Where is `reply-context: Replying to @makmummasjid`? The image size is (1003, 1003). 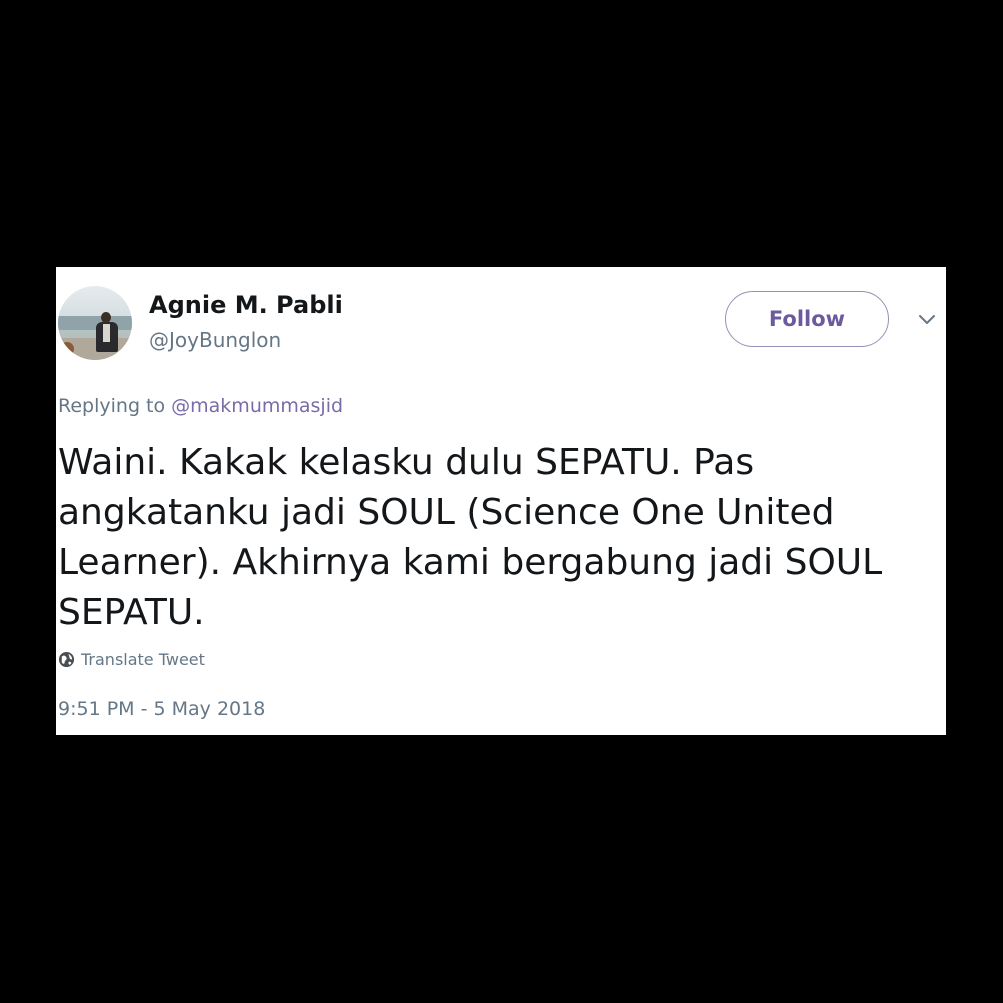 reply-context: Replying to @makmummasjid is located at coordinates (200, 406).